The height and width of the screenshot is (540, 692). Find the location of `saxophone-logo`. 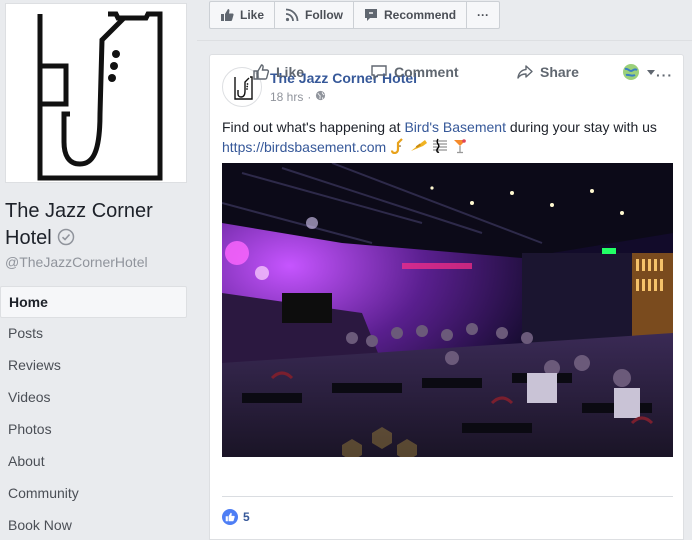

saxophone-logo is located at coordinates (96, 93).